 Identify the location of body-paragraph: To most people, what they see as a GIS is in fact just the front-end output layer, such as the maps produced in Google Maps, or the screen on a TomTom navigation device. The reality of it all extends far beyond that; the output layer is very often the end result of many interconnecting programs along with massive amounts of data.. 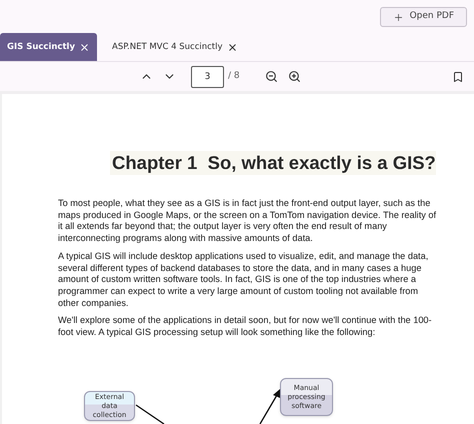
(248, 221).